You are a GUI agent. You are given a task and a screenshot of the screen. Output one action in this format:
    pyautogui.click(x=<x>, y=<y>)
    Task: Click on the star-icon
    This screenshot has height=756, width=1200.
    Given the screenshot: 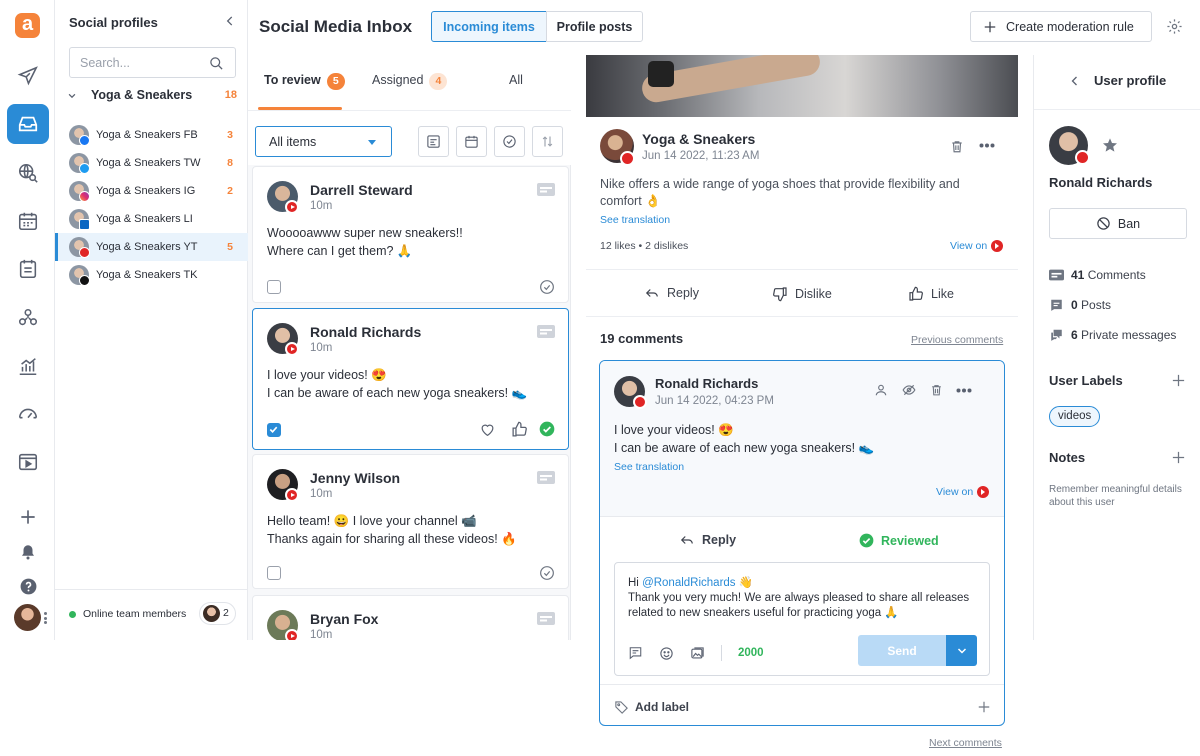 What is the action you would take?
    pyautogui.click(x=1110, y=145)
    